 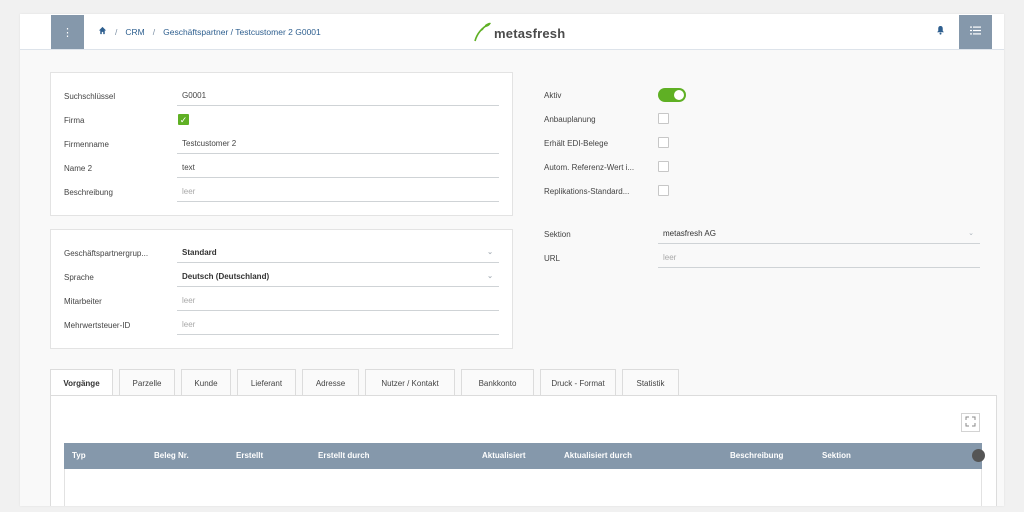 I want to click on name2-label: Name 2, so click(x=78, y=168).